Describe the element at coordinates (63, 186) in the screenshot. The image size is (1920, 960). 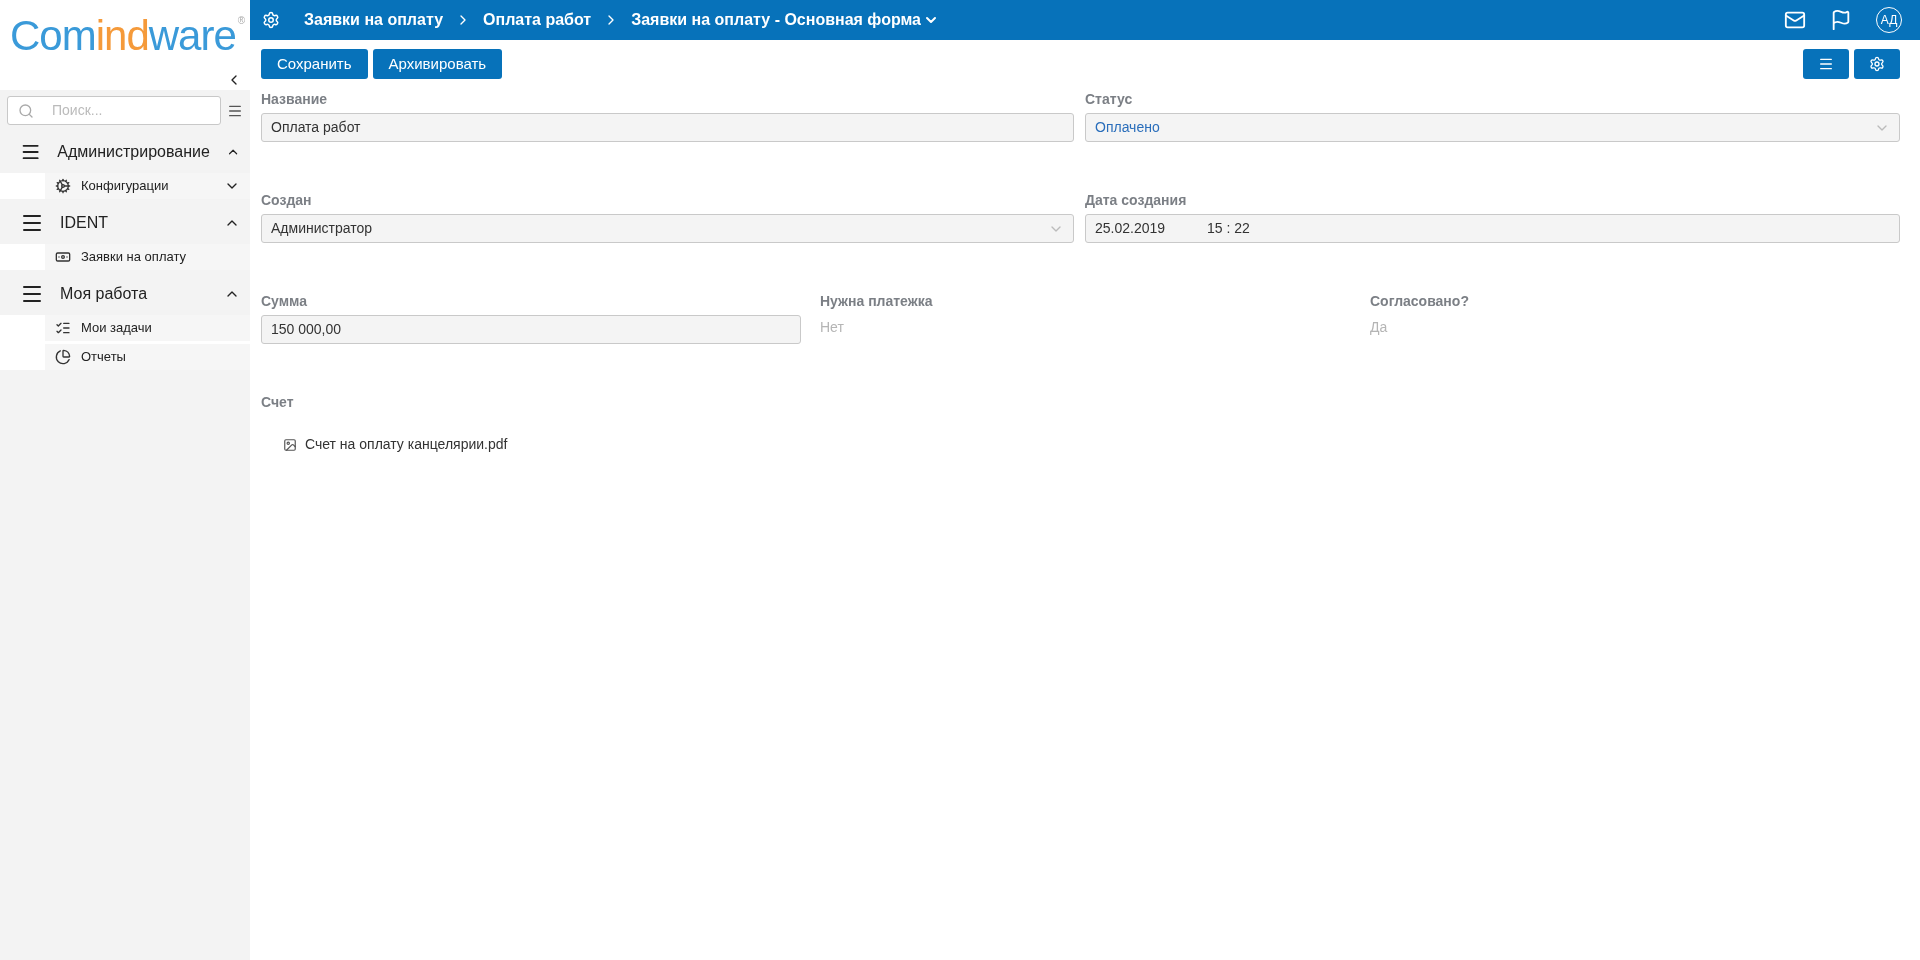
I see `gears-icon` at that location.